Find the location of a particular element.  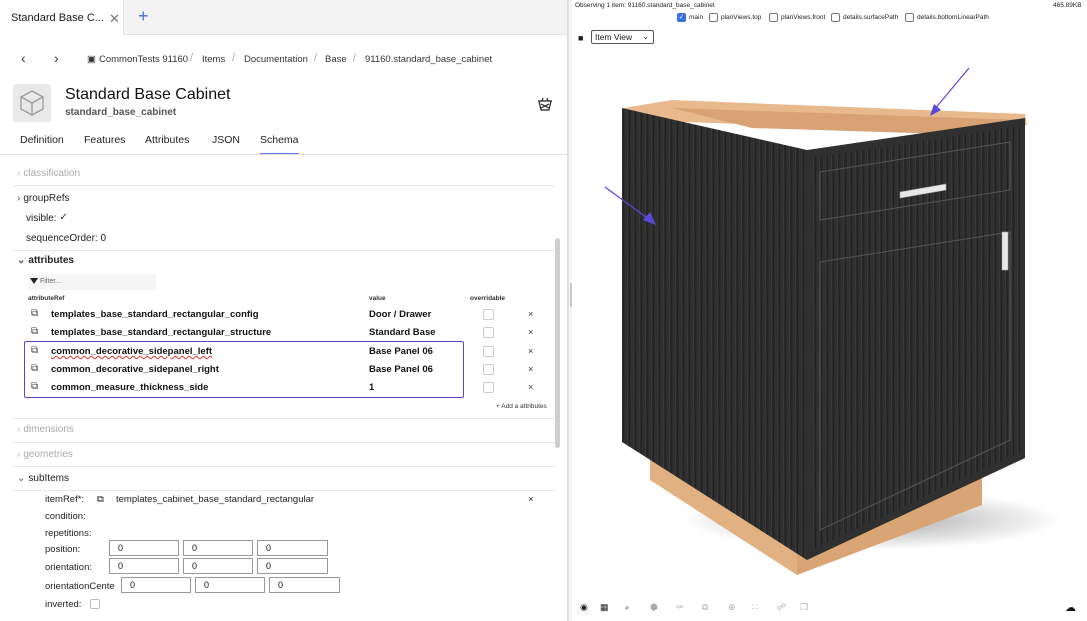

left-side-panel is located at coordinates (714, 334).